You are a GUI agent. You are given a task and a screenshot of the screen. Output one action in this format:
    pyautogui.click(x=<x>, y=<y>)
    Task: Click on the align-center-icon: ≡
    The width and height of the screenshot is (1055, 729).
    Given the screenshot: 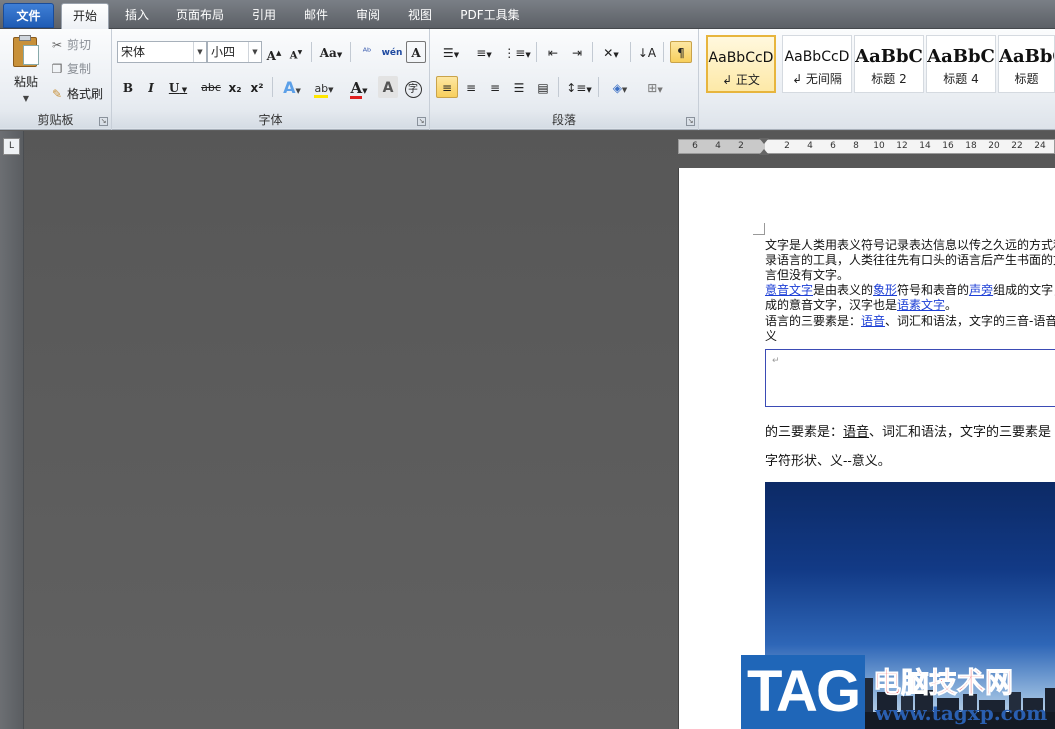 What is the action you would take?
    pyautogui.click(x=471, y=87)
    